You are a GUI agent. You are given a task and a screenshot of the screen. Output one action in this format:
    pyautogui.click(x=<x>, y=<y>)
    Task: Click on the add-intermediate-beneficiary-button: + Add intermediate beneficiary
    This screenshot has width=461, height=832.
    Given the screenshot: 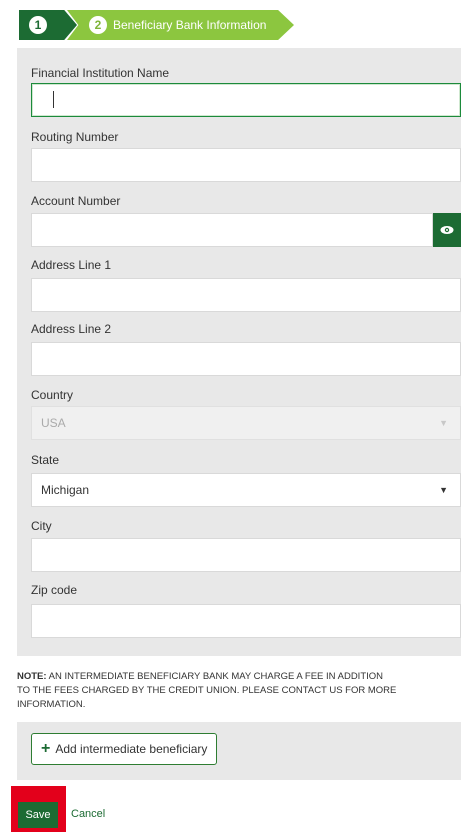 What is the action you would take?
    pyautogui.click(x=124, y=749)
    